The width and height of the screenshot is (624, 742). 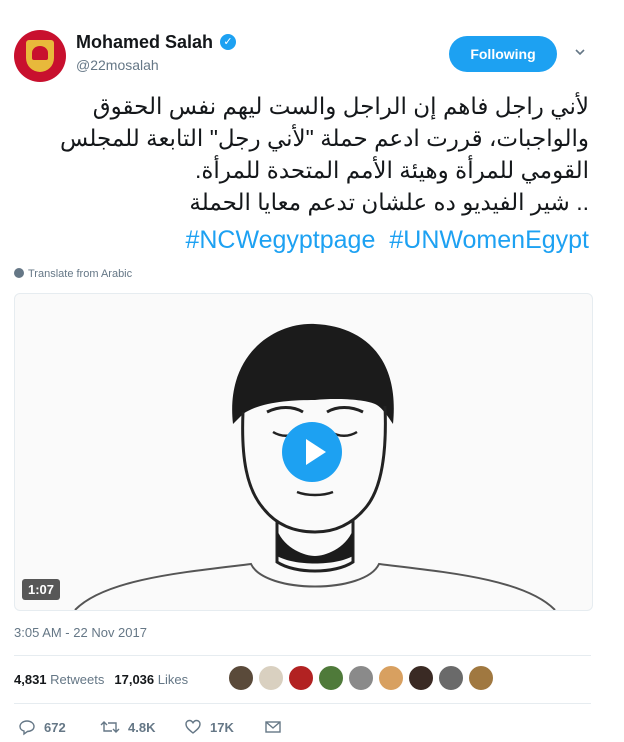 What do you see at coordinates (489, 240) in the screenshot?
I see `hashtag-link: #UNWomenEgypt` at bounding box center [489, 240].